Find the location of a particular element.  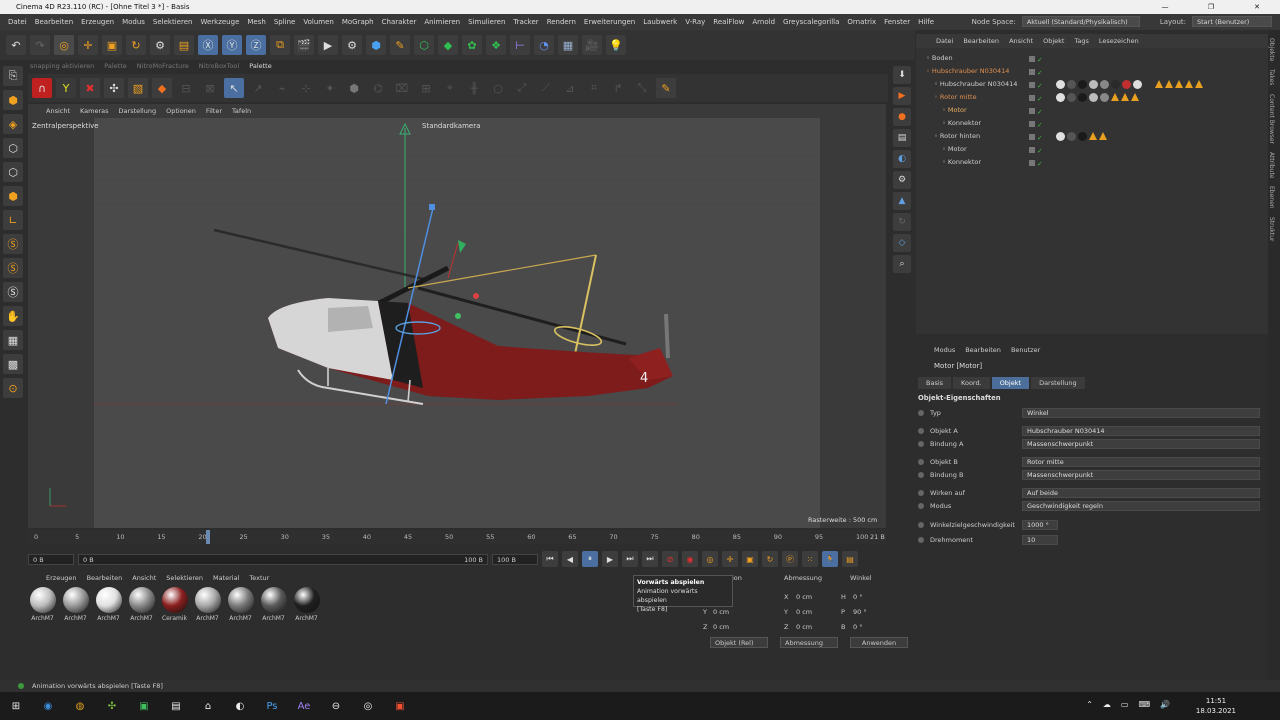

light-icon: 💡 is located at coordinates (616, 45).